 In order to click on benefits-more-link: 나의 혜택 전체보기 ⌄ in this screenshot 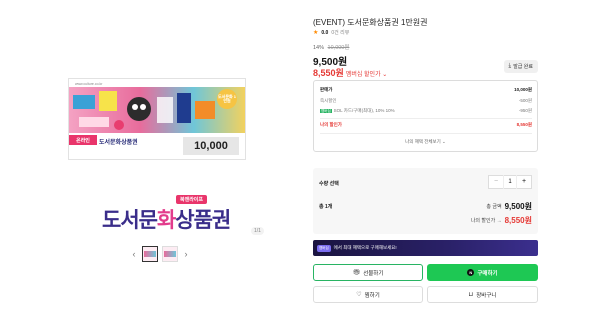, I will do `click(425, 142)`.